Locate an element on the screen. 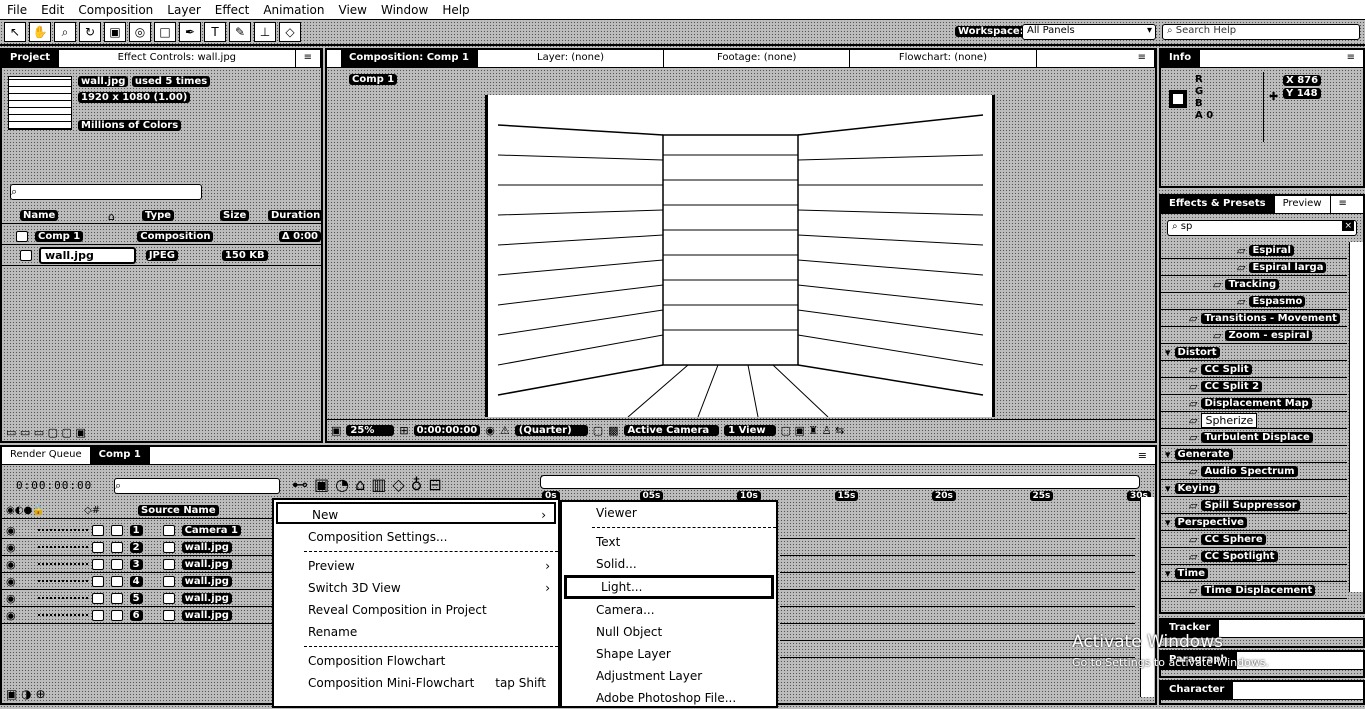  effects-item: ▱ Turbulent Displace is located at coordinates (1254, 437).